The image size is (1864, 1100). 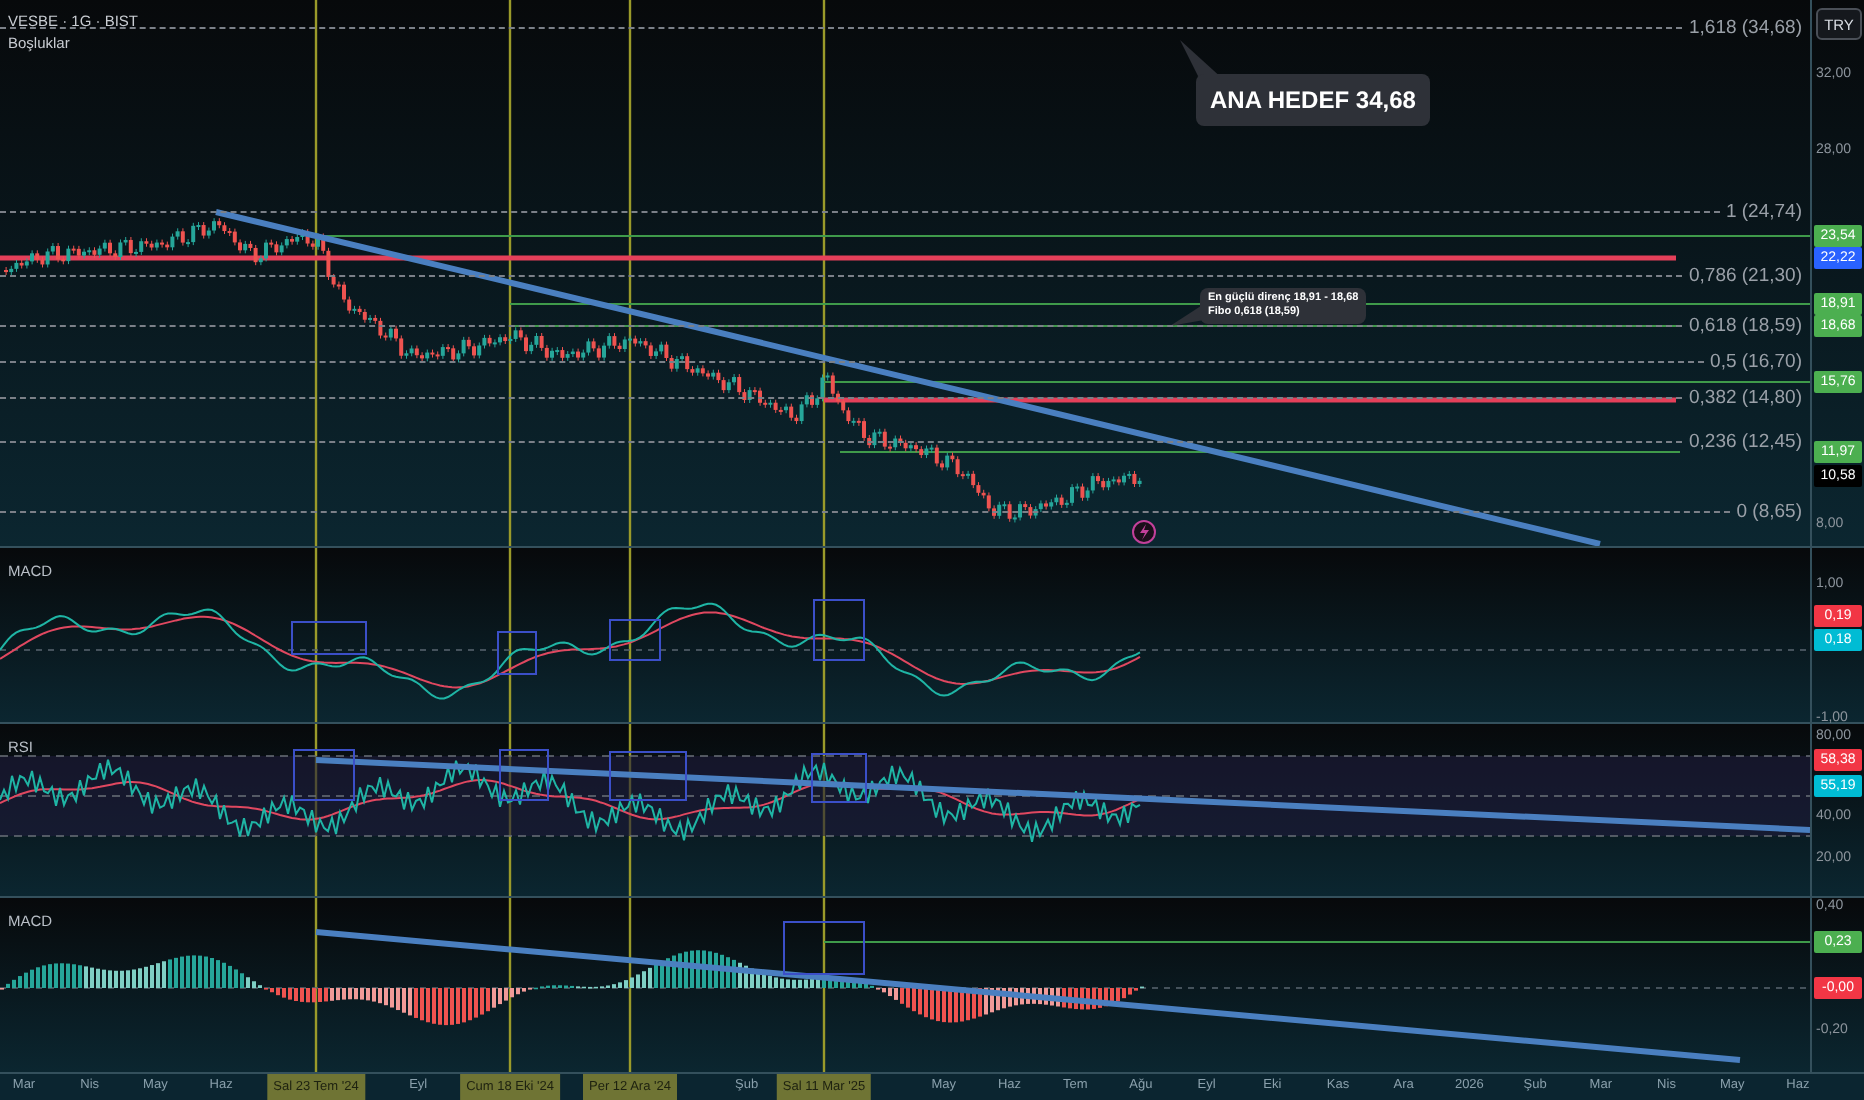 I want to click on fib-level-label: 1,618 (34,68), so click(x=1745, y=28).